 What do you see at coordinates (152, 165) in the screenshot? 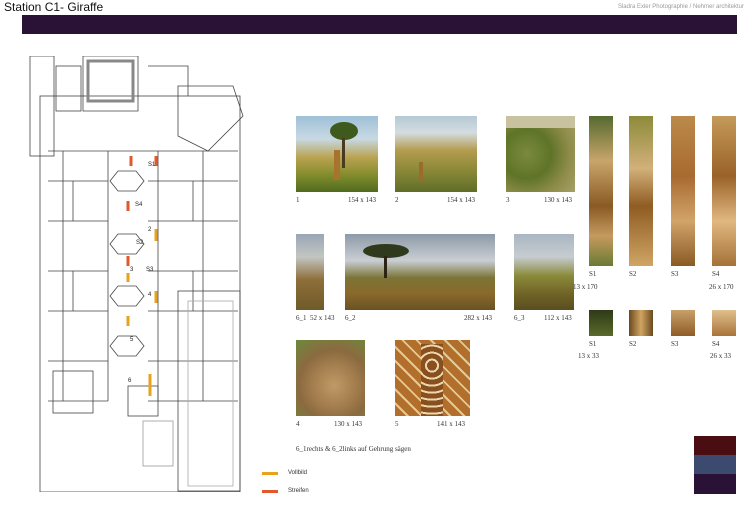
I see `marker-s1: S1` at bounding box center [152, 165].